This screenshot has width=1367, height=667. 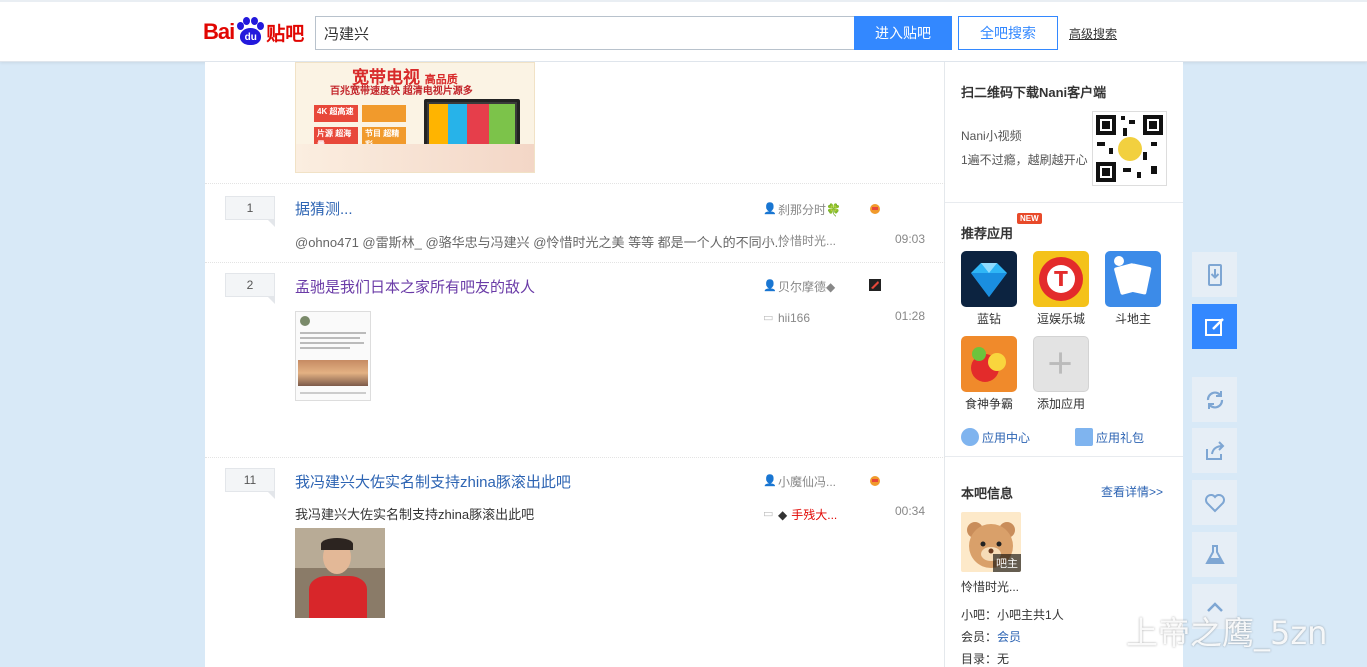 What do you see at coordinates (285, 34) in the screenshot?
I see `logo-tieba: 贴吧` at bounding box center [285, 34].